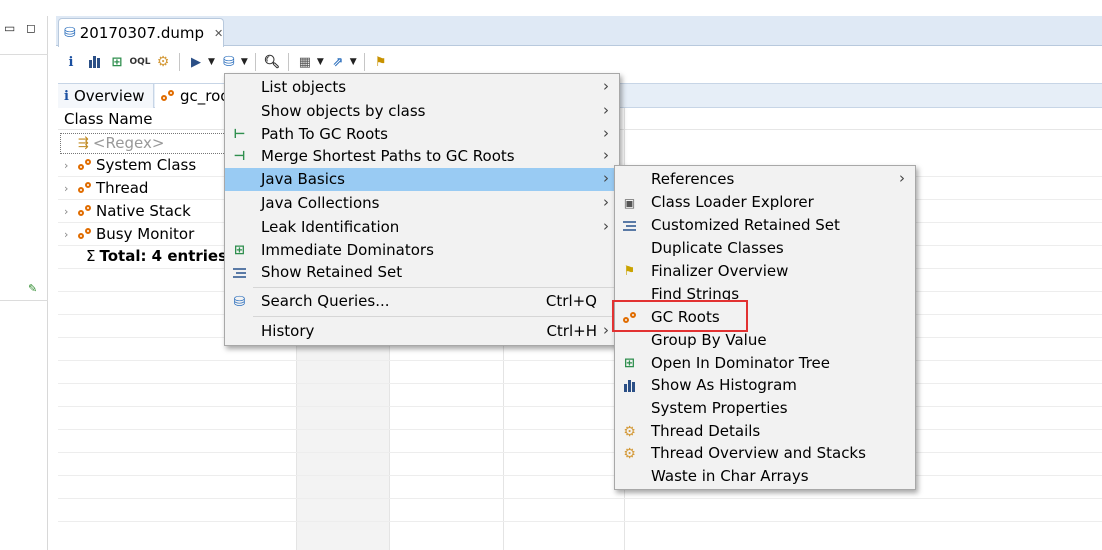 The width and height of the screenshot is (1102, 550). Describe the element at coordinates (347, 250) in the screenshot. I see `menu-item-label: Immediate Dominators` at that location.